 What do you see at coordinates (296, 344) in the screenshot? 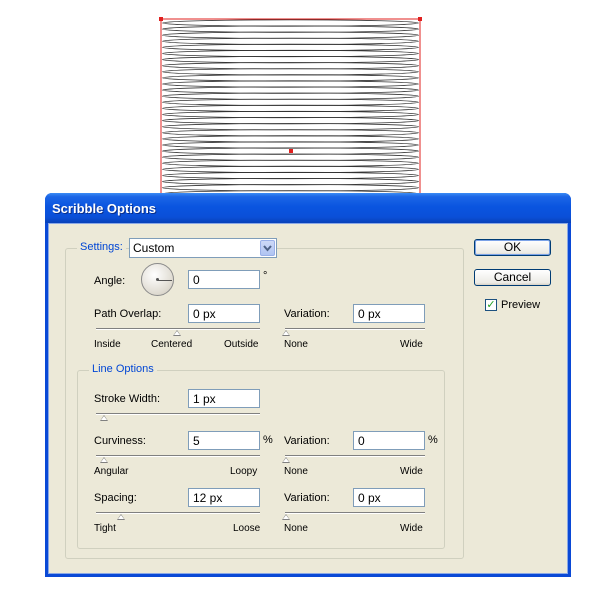
I see `overlap-variation-min-label: None` at bounding box center [296, 344].